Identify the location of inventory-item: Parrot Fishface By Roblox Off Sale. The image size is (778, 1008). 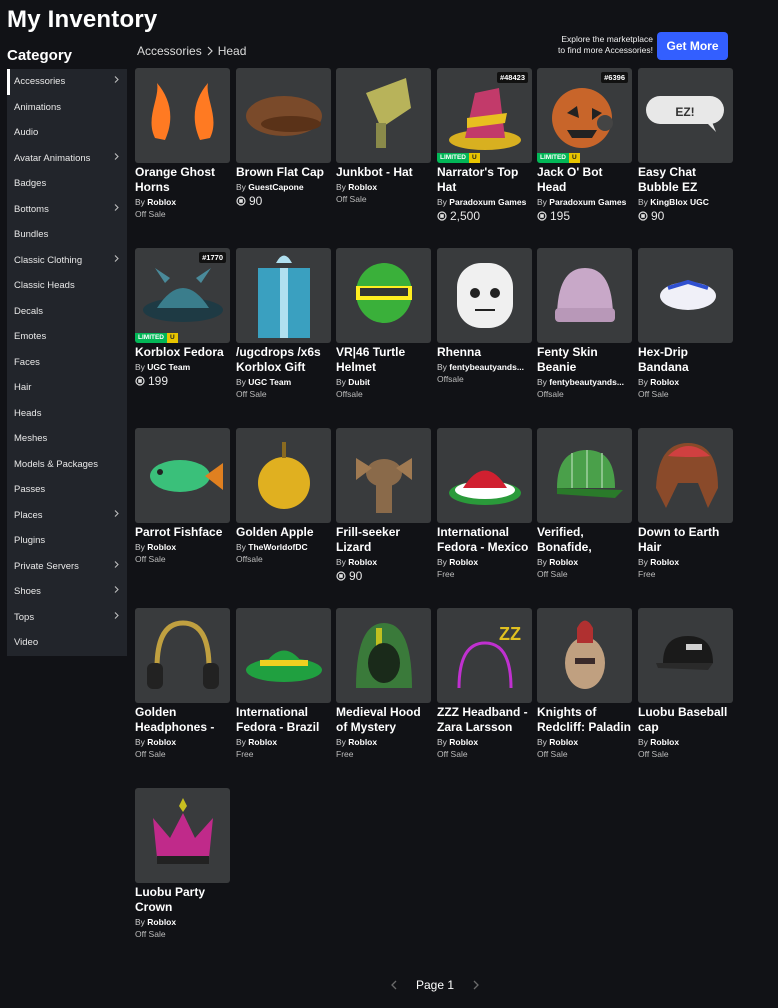
(183, 496).